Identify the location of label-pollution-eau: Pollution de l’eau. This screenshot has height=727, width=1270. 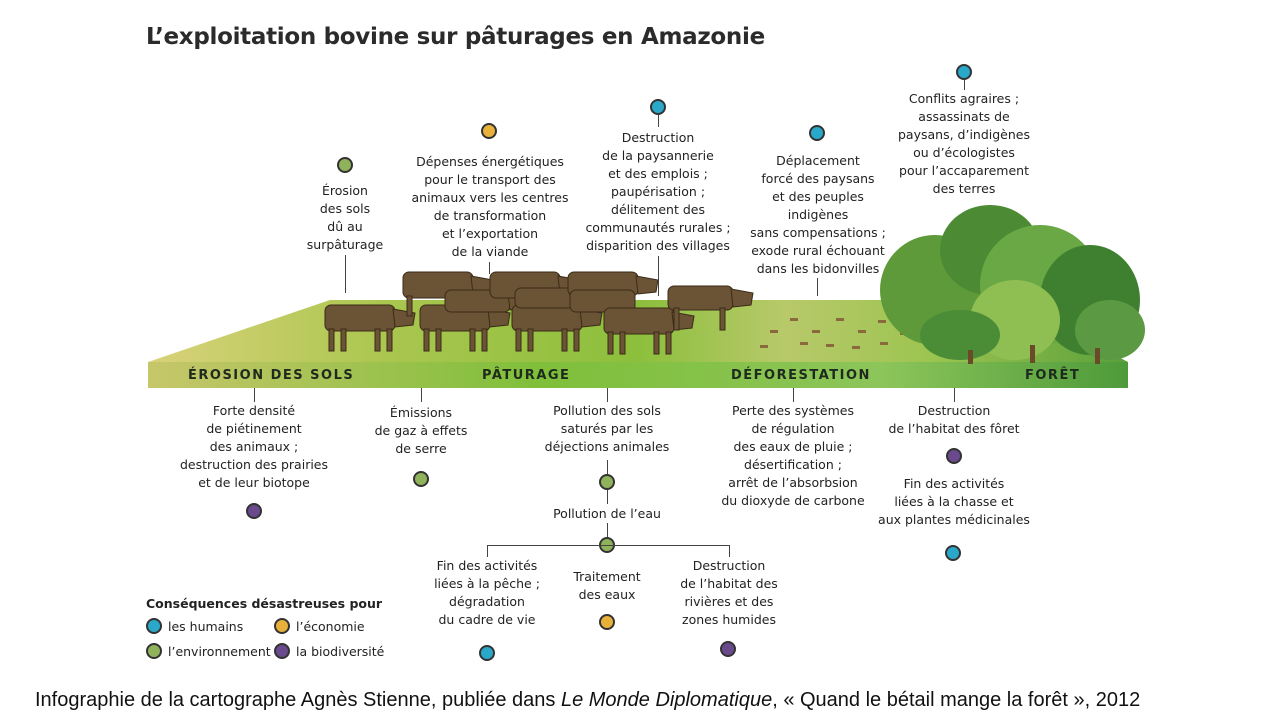
(607, 513).